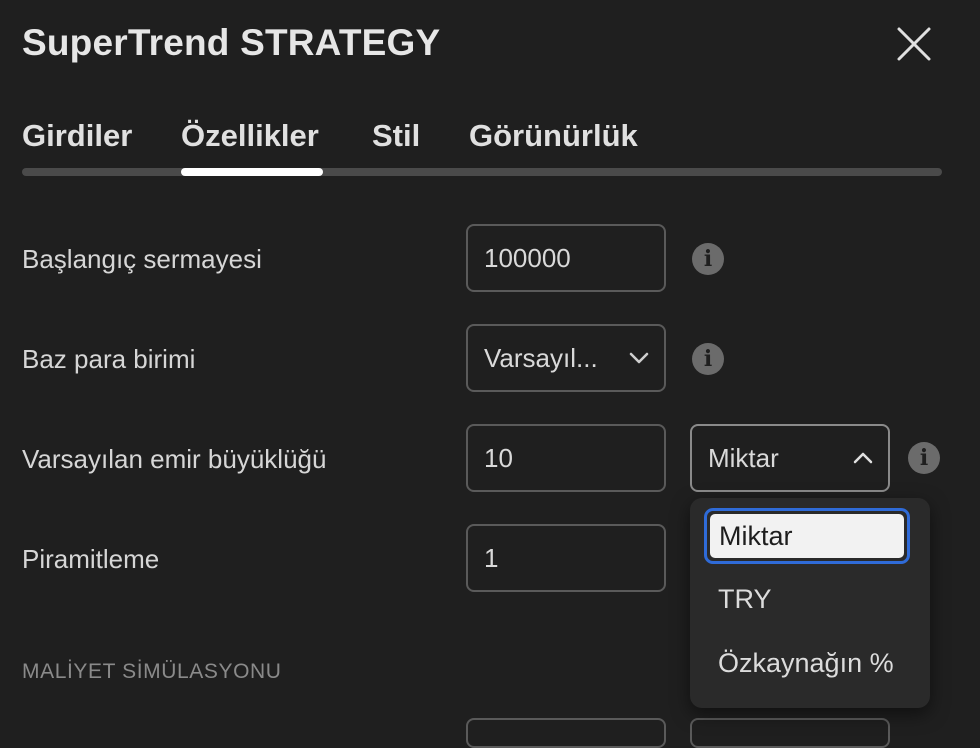 This screenshot has width=980, height=748. What do you see at coordinates (252, 172) in the screenshot?
I see `tab-active-indicator` at bounding box center [252, 172].